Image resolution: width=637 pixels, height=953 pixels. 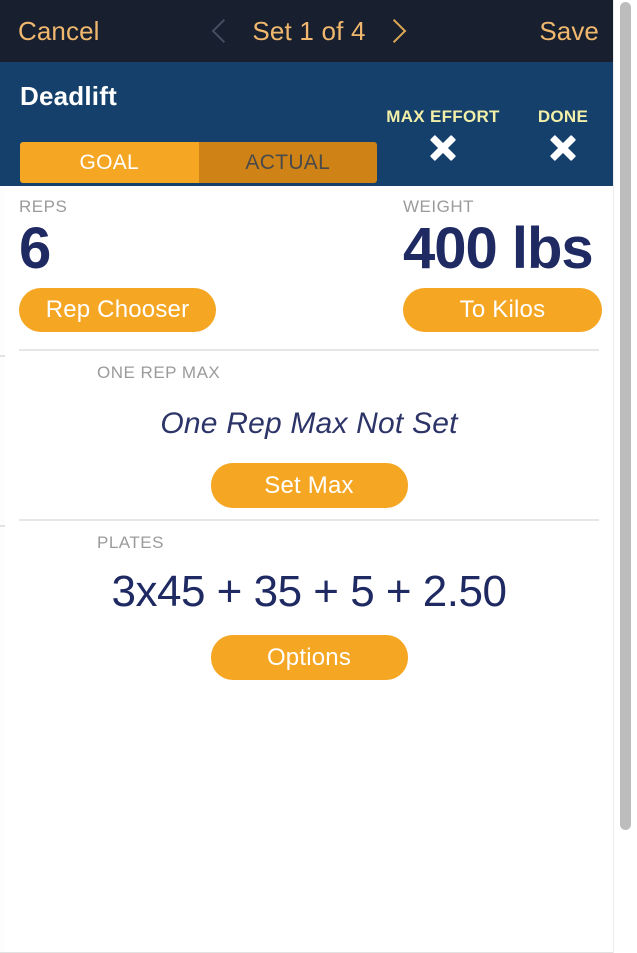 I want to click on set-navigator: Set 1 of 4, so click(x=309, y=31).